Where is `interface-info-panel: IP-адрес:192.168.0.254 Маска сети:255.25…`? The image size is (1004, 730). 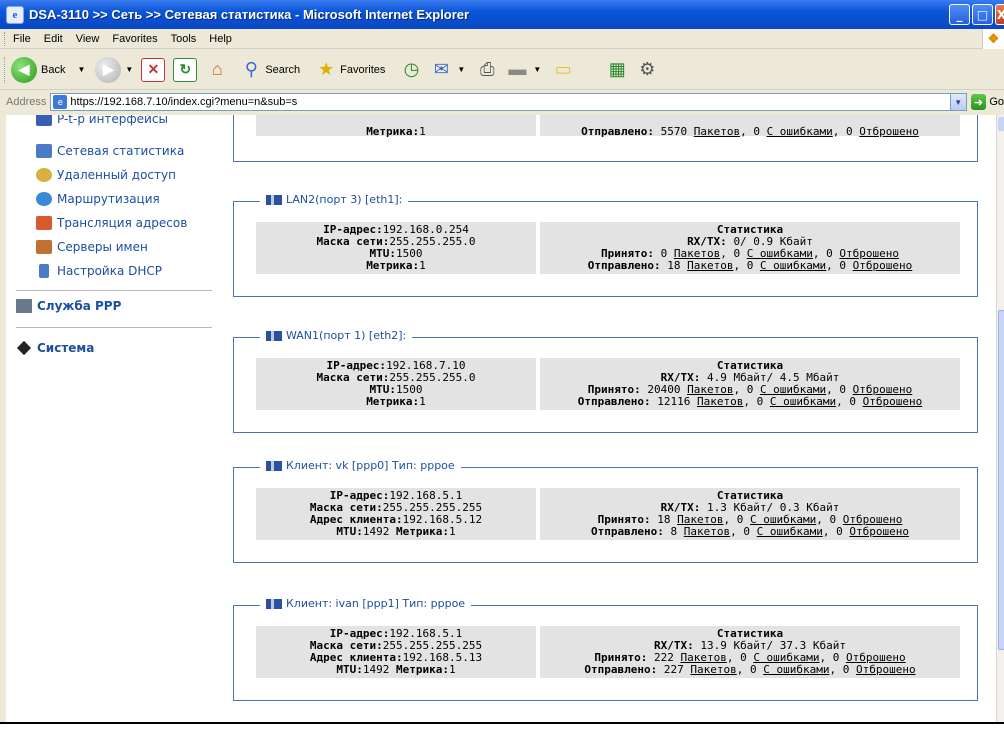
interface-info-panel: IP-адрес:192.168.0.254 Маска сети:255.25… is located at coordinates (396, 248).